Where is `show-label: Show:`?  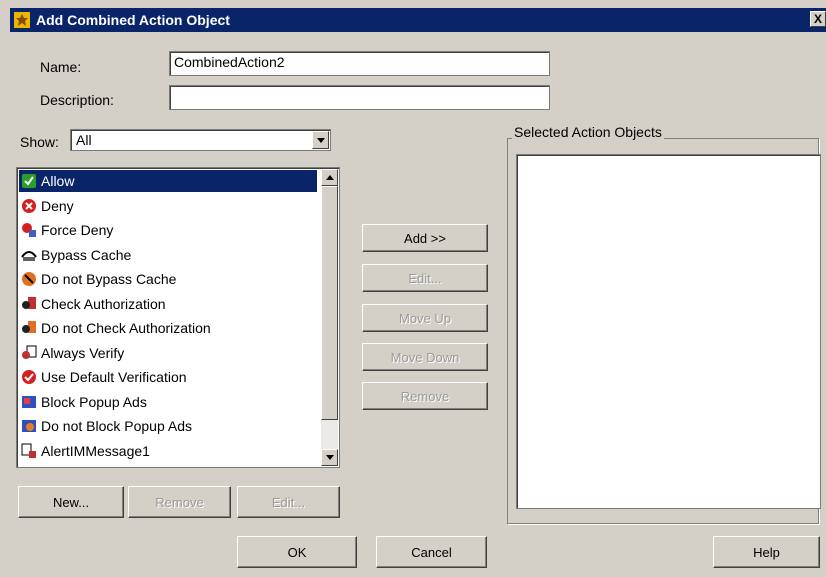 show-label: Show: is located at coordinates (39, 142).